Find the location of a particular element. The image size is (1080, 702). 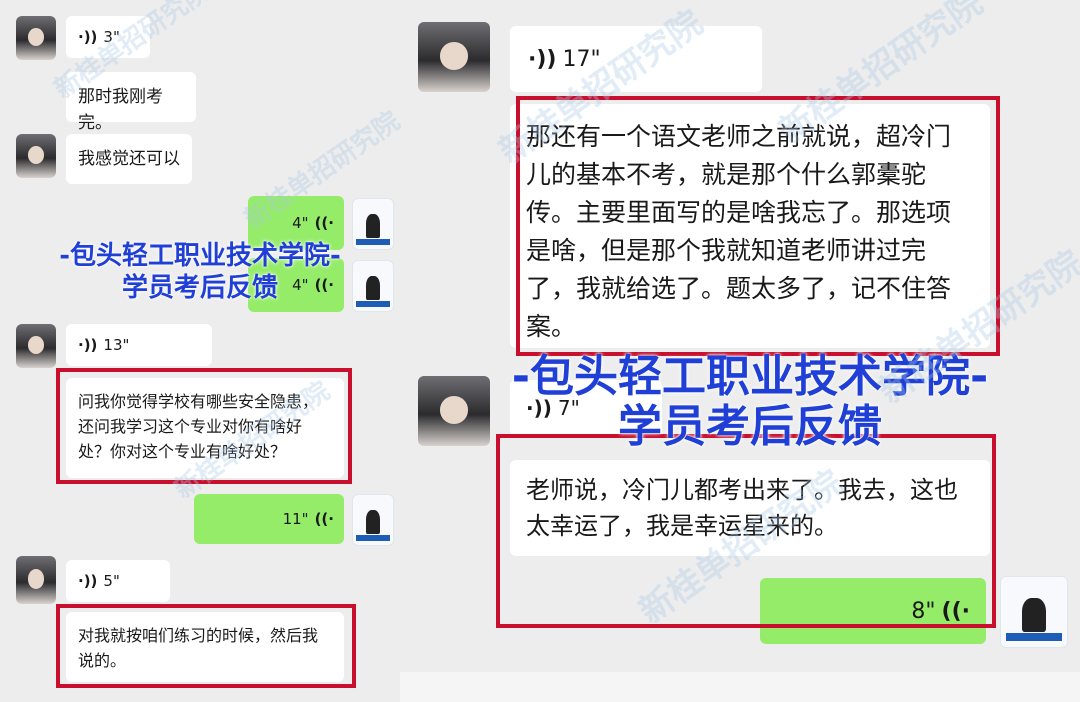

voice-duration: 7" is located at coordinates (568, 408).